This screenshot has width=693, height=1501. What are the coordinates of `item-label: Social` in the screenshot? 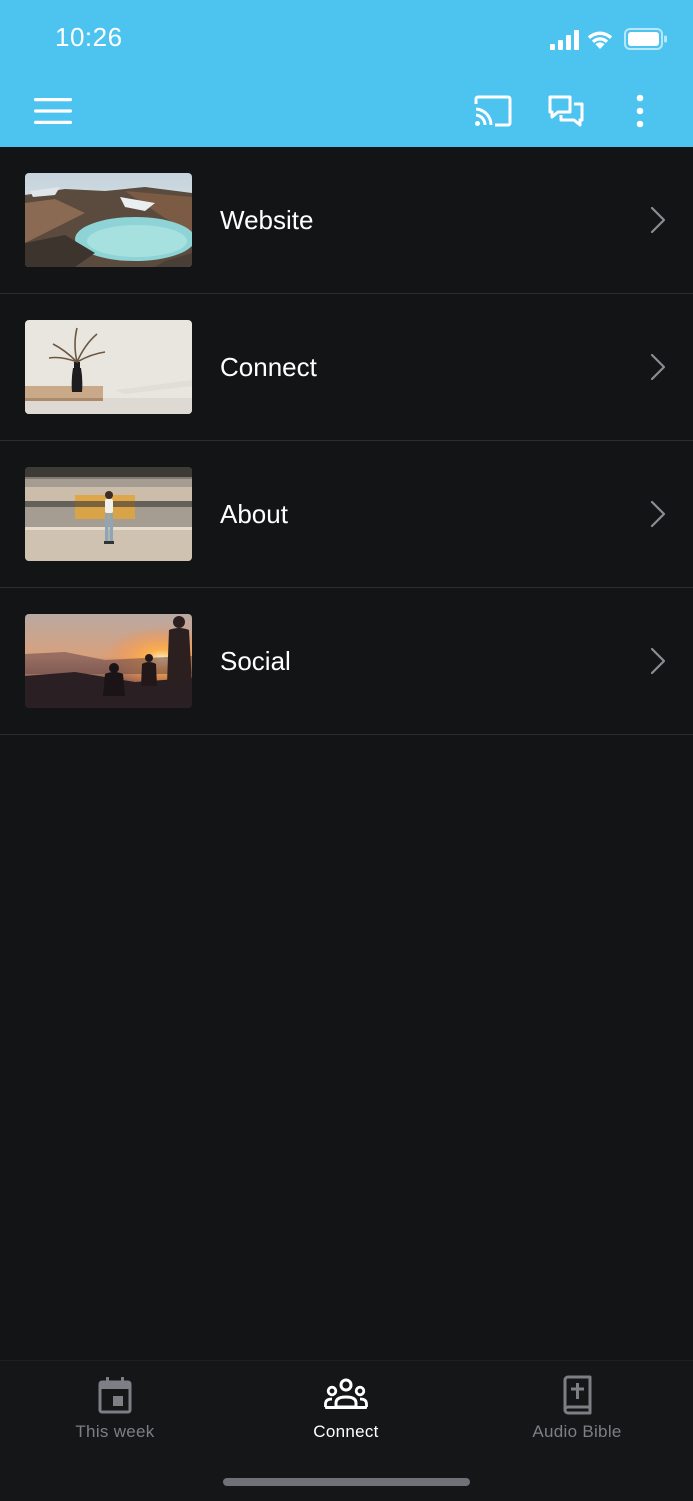 It's located at (255, 661).